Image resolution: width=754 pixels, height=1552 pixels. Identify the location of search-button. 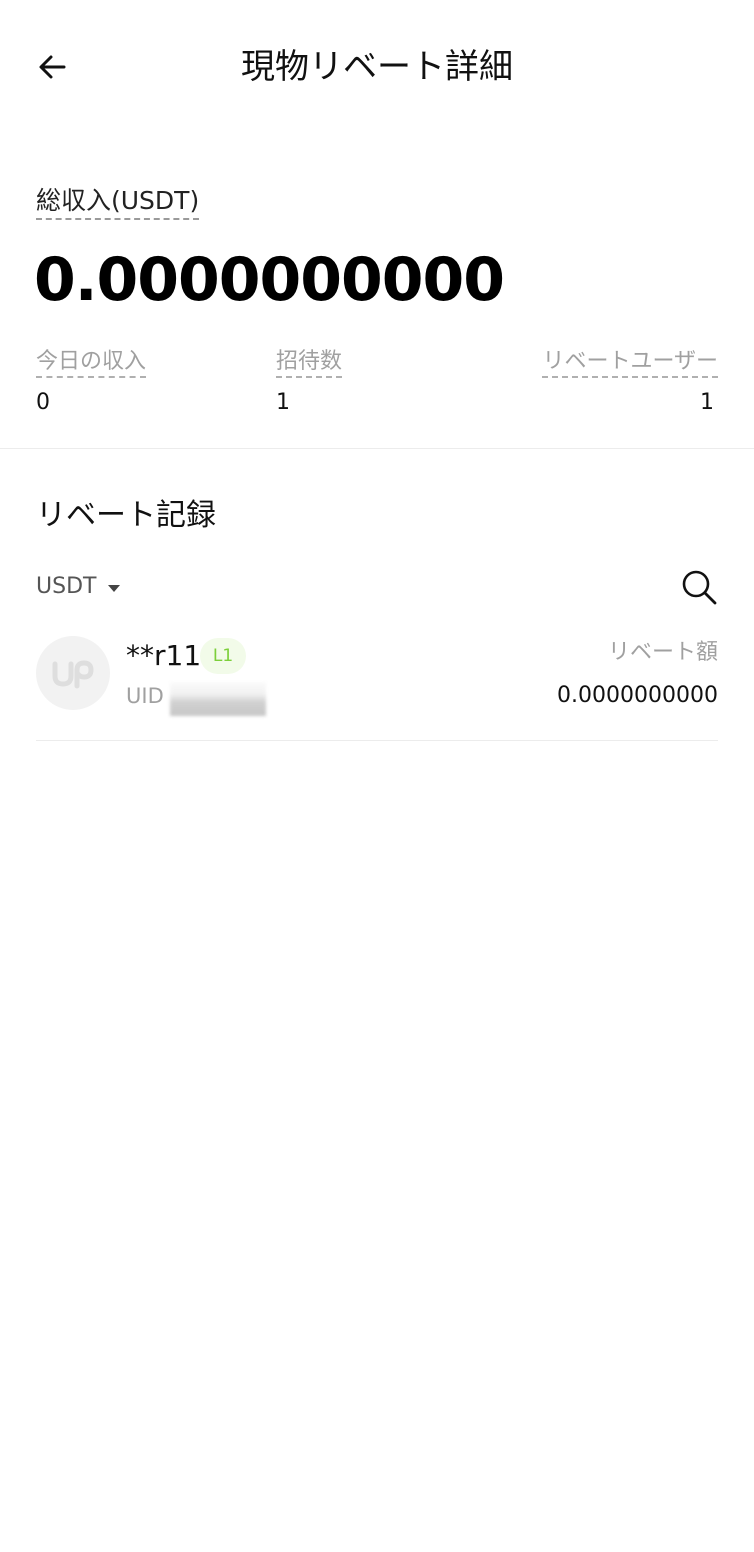
(699, 587).